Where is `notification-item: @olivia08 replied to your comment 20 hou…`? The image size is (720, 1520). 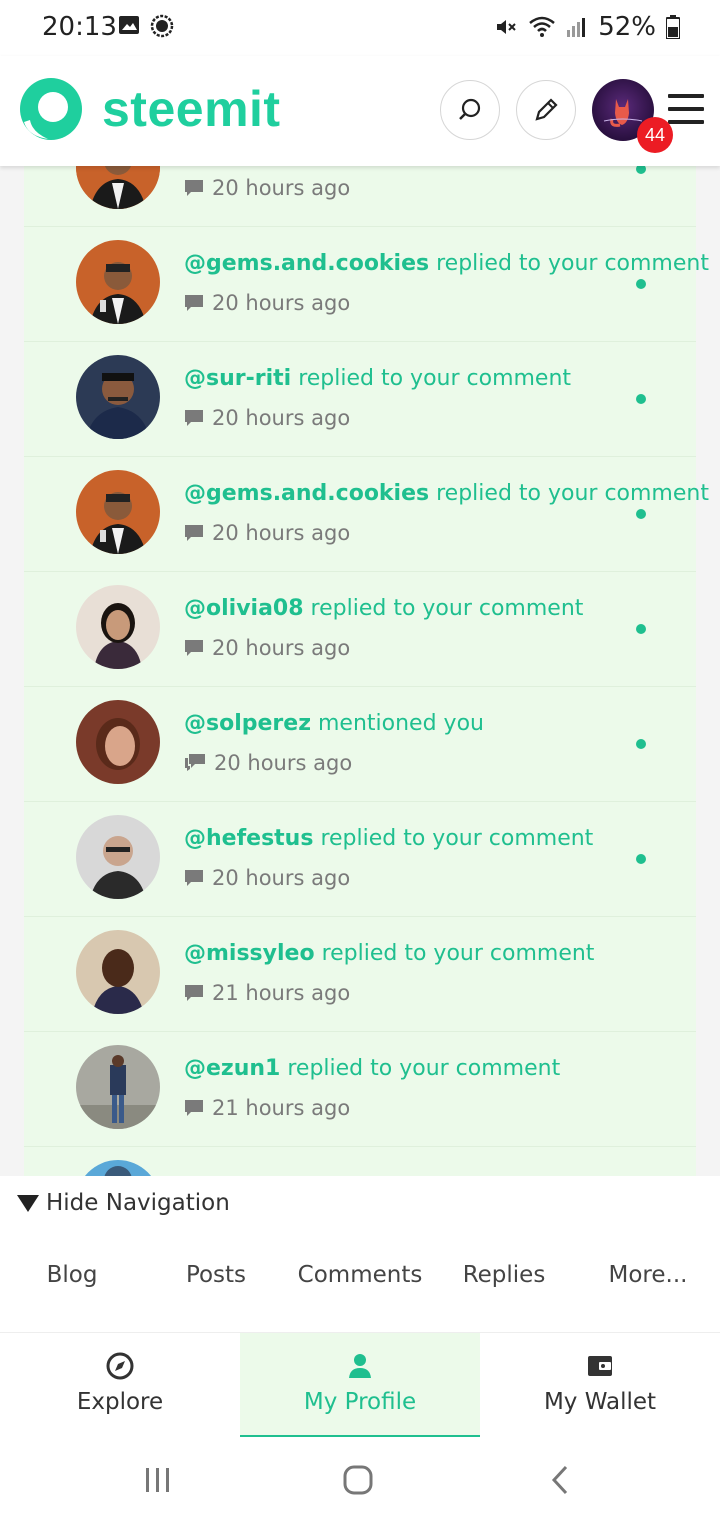 notification-item: @olivia08 replied to your comment 20 hou… is located at coordinates (360, 629).